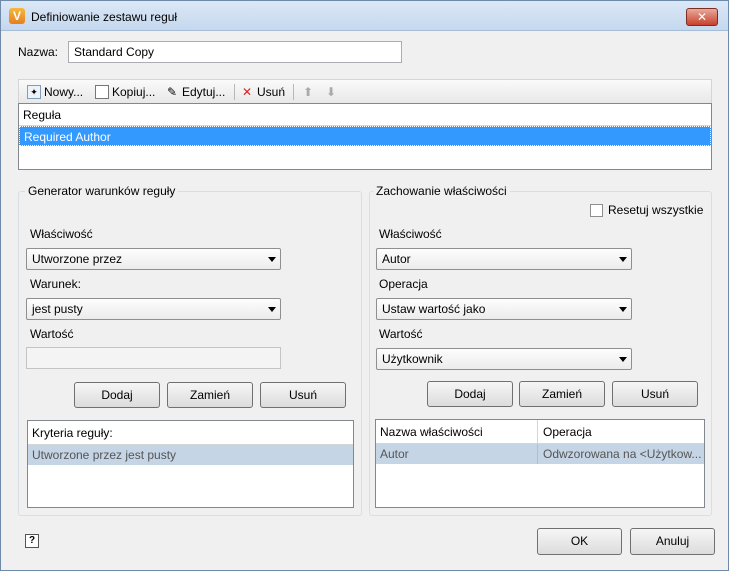  I want to click on condition-remove-button: Usuń, so click(303, 395).